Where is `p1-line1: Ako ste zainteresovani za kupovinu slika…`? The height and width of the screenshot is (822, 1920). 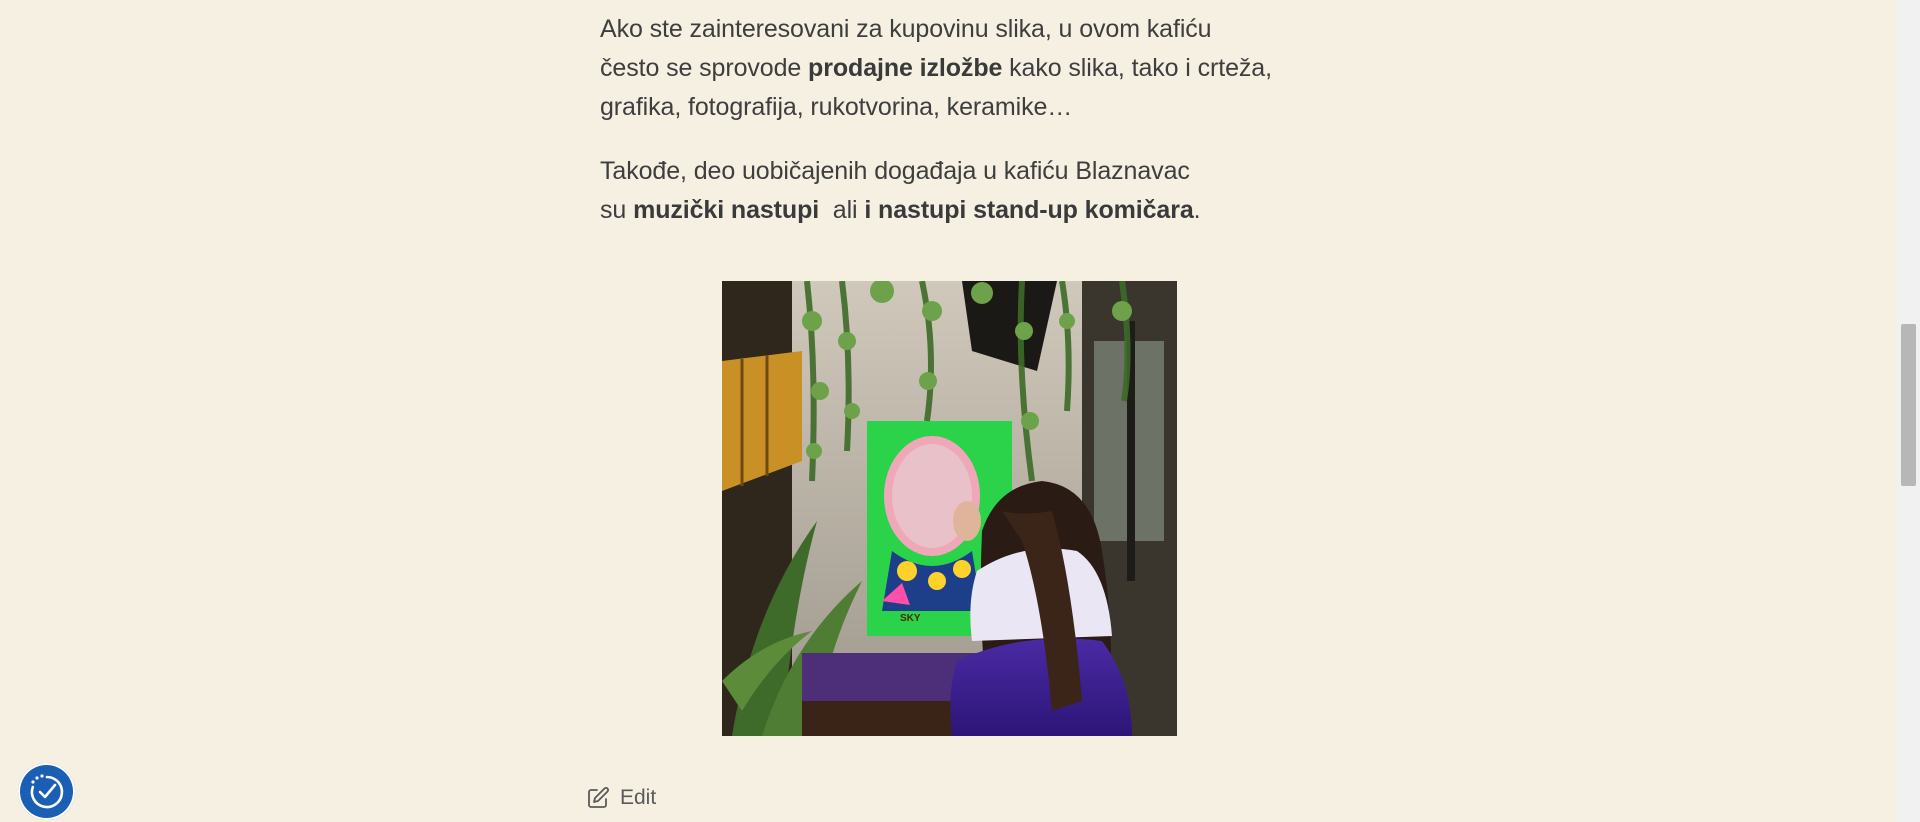
p1-line1: Ako ste zainteresovani za kupovinu slika… is located at coordinates (906, 29).